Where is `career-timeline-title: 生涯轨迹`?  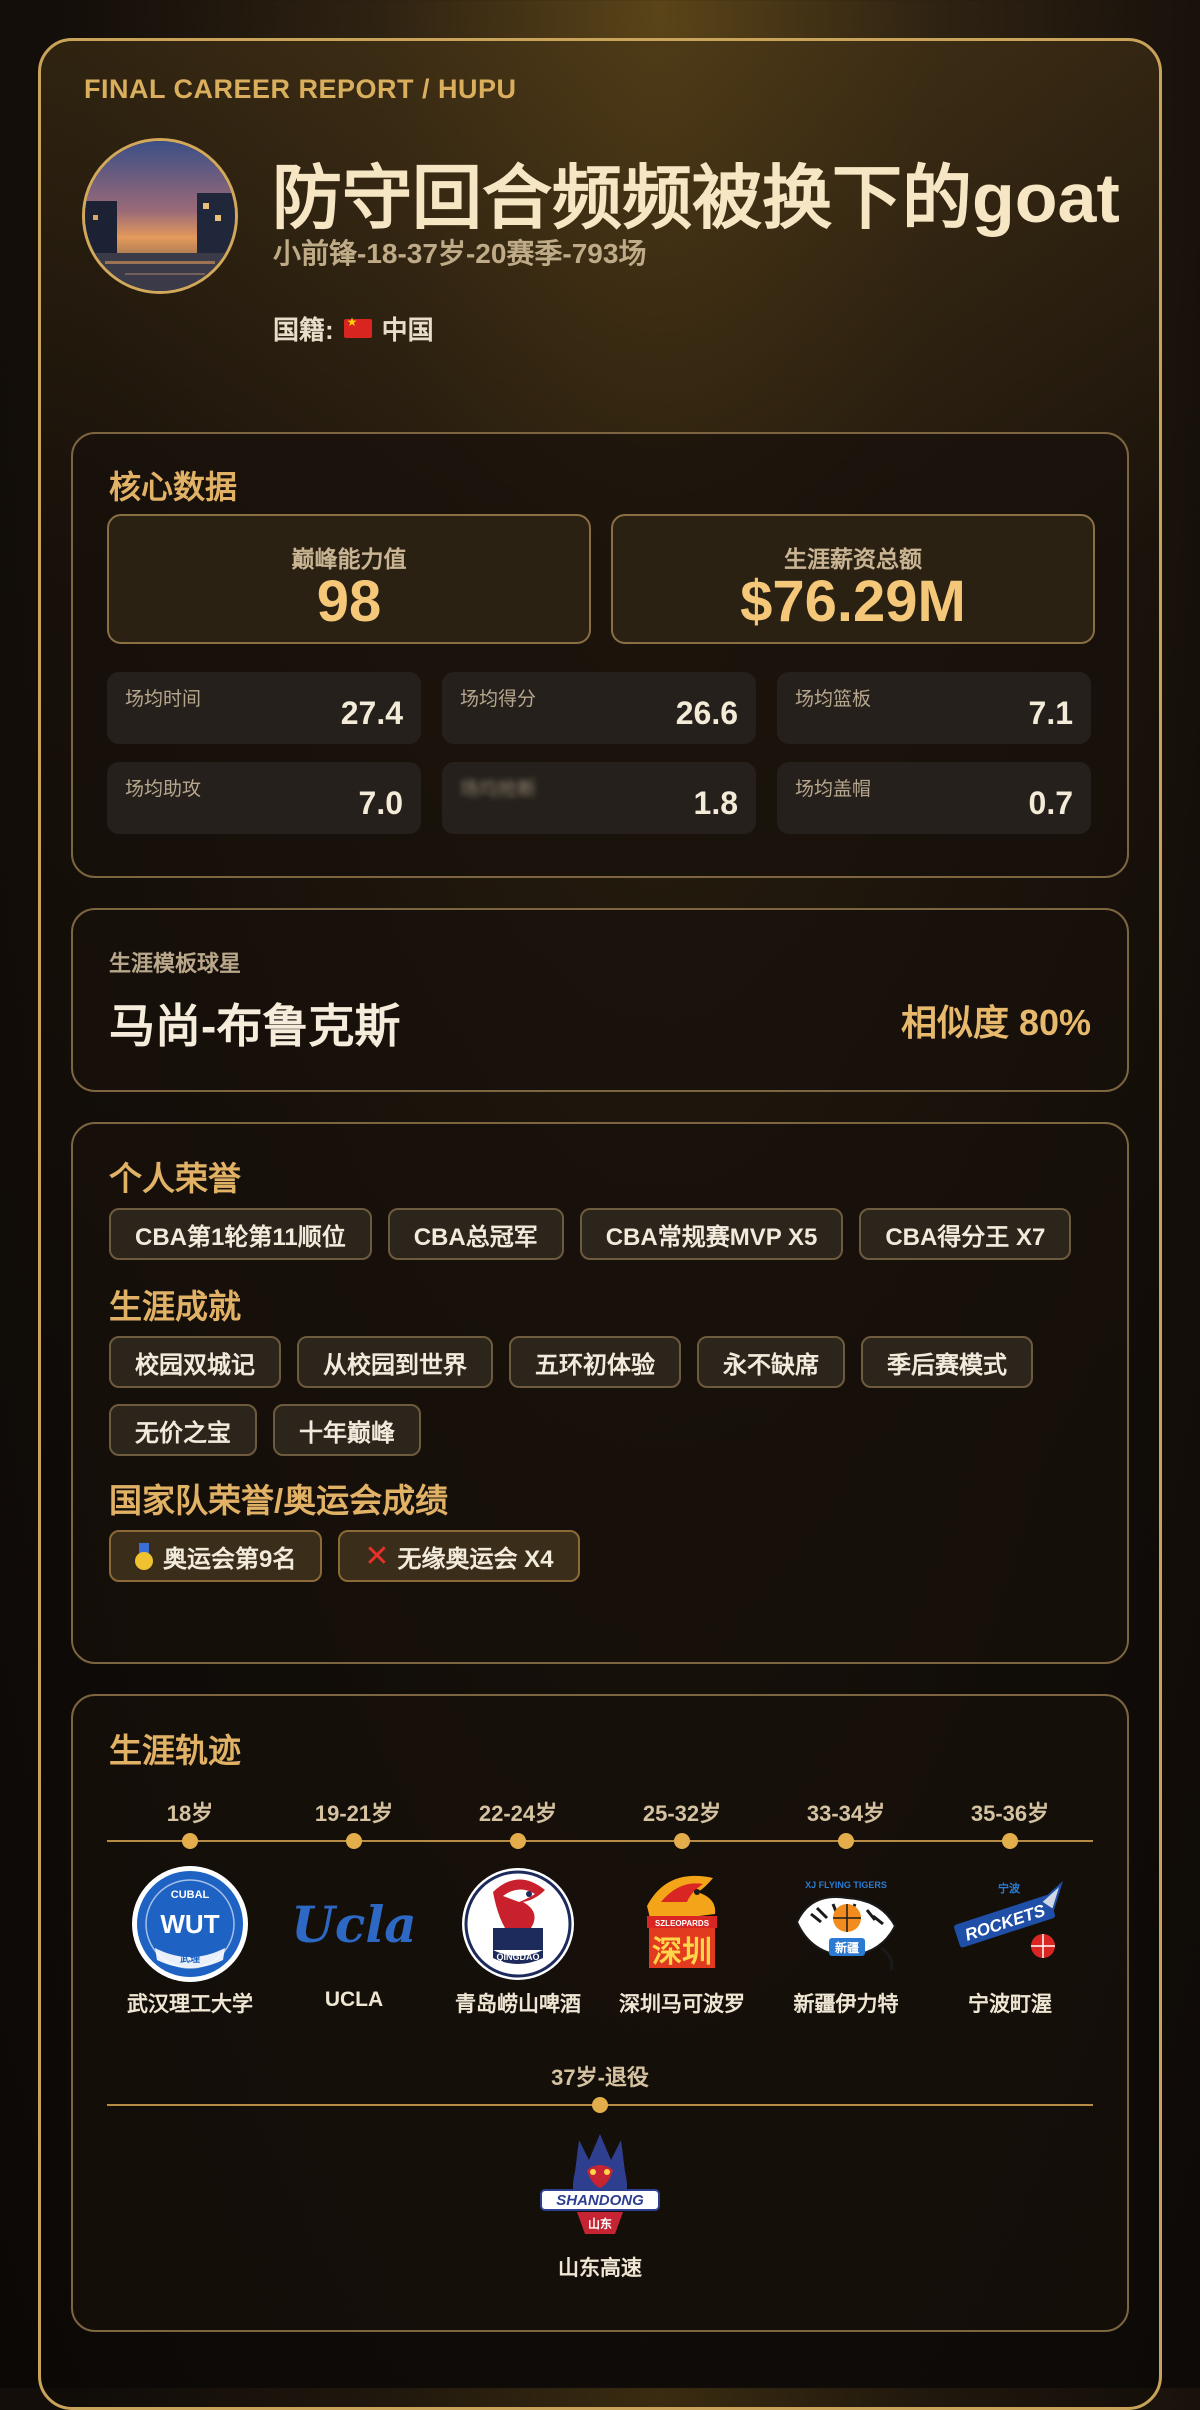
career-timeline-title: 生涯轨迹 is located at coordinates (175, 1750).